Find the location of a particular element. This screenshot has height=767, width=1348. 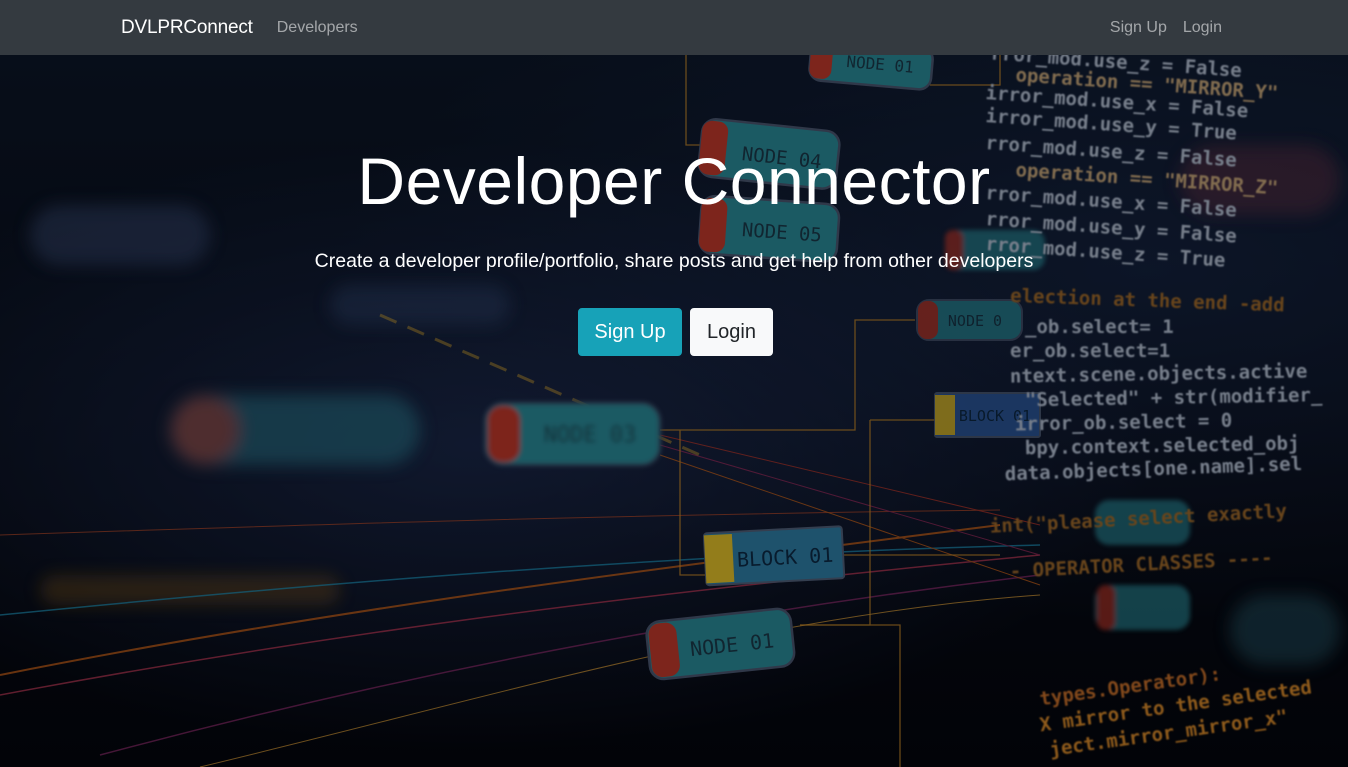

brand-logo-link: DVLPRConnect is located at coordinates (187, 28).